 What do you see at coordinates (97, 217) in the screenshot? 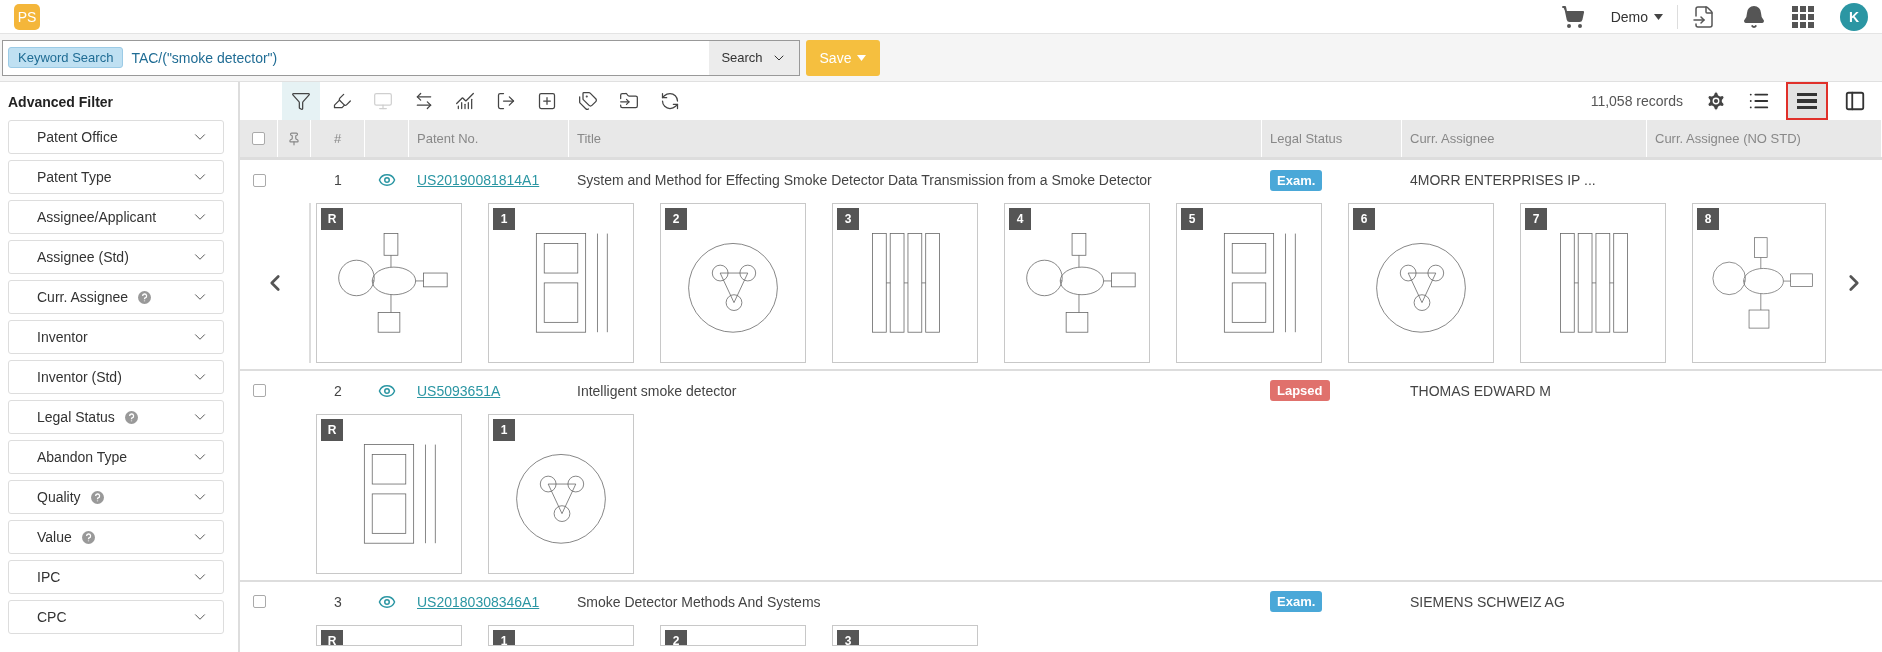
I see `filter-label: Assignee/Applicant` at bounding box center [97, 217].